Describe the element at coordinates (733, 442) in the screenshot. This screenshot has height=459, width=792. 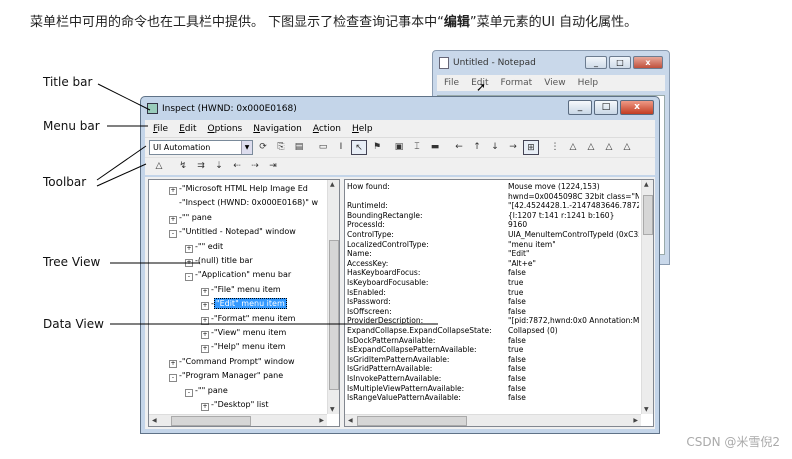
I see `watermark: CSDN @米雪倪2` at that location.